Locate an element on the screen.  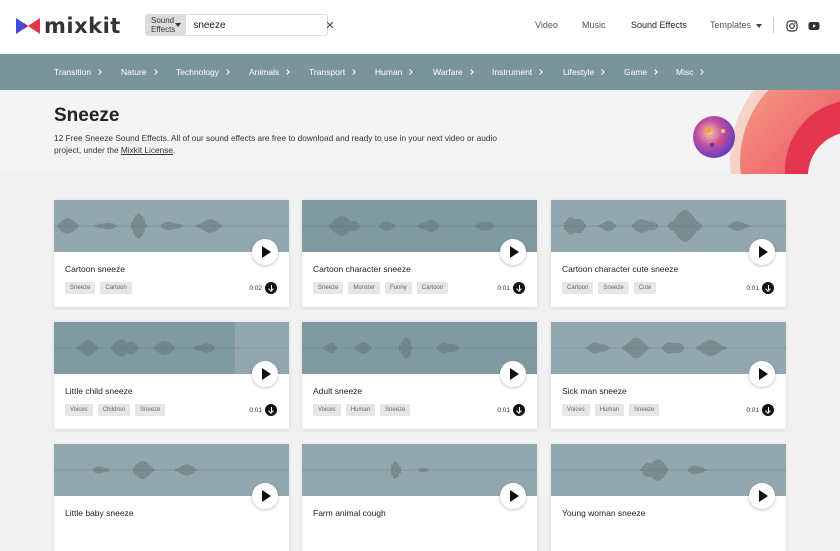
category-game: Game is located at coordinates (641, 72).